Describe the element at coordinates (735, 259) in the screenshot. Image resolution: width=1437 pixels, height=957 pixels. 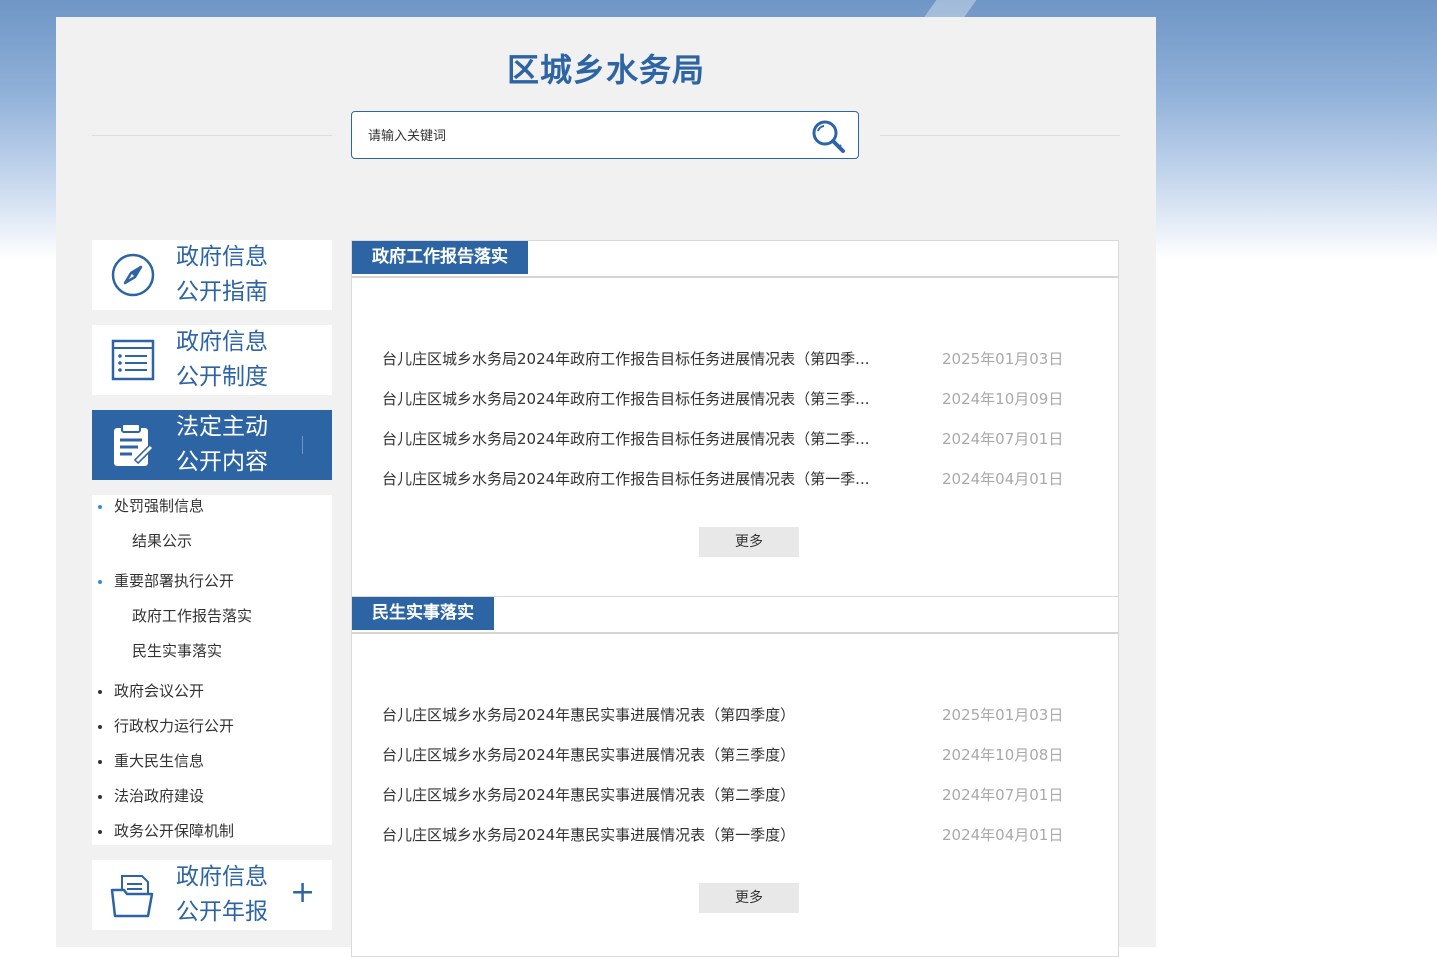
I see `section-header: 政府工作报告落实` at that location.